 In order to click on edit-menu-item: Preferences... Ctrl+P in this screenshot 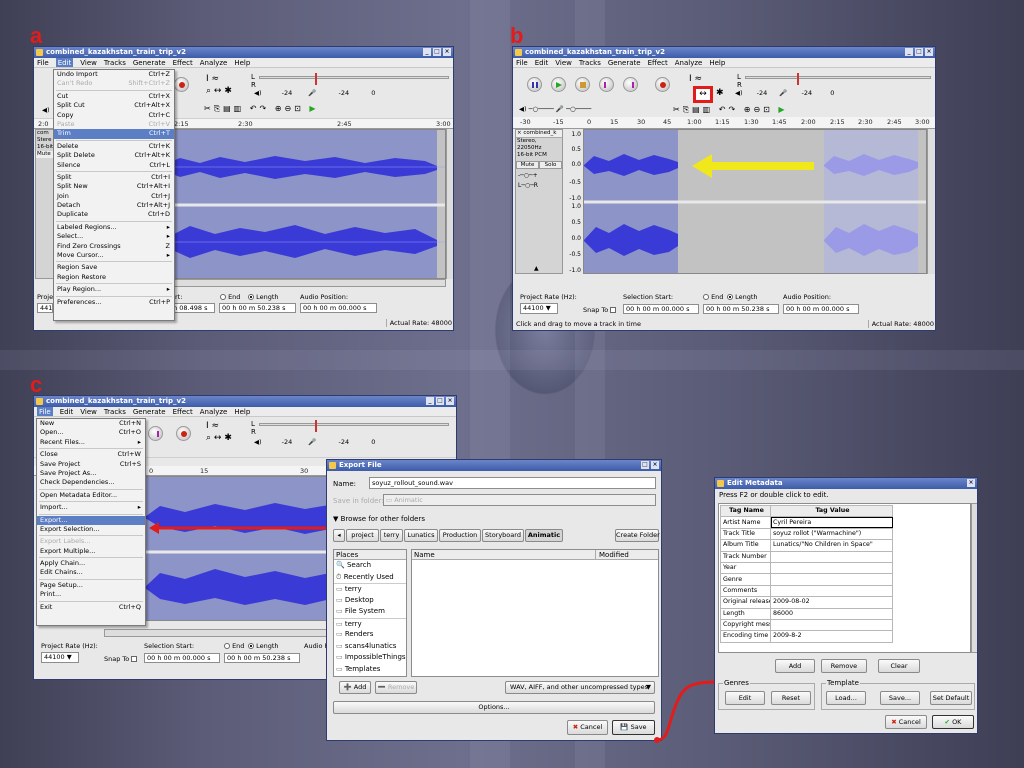, I will do `click(114, 302)`.